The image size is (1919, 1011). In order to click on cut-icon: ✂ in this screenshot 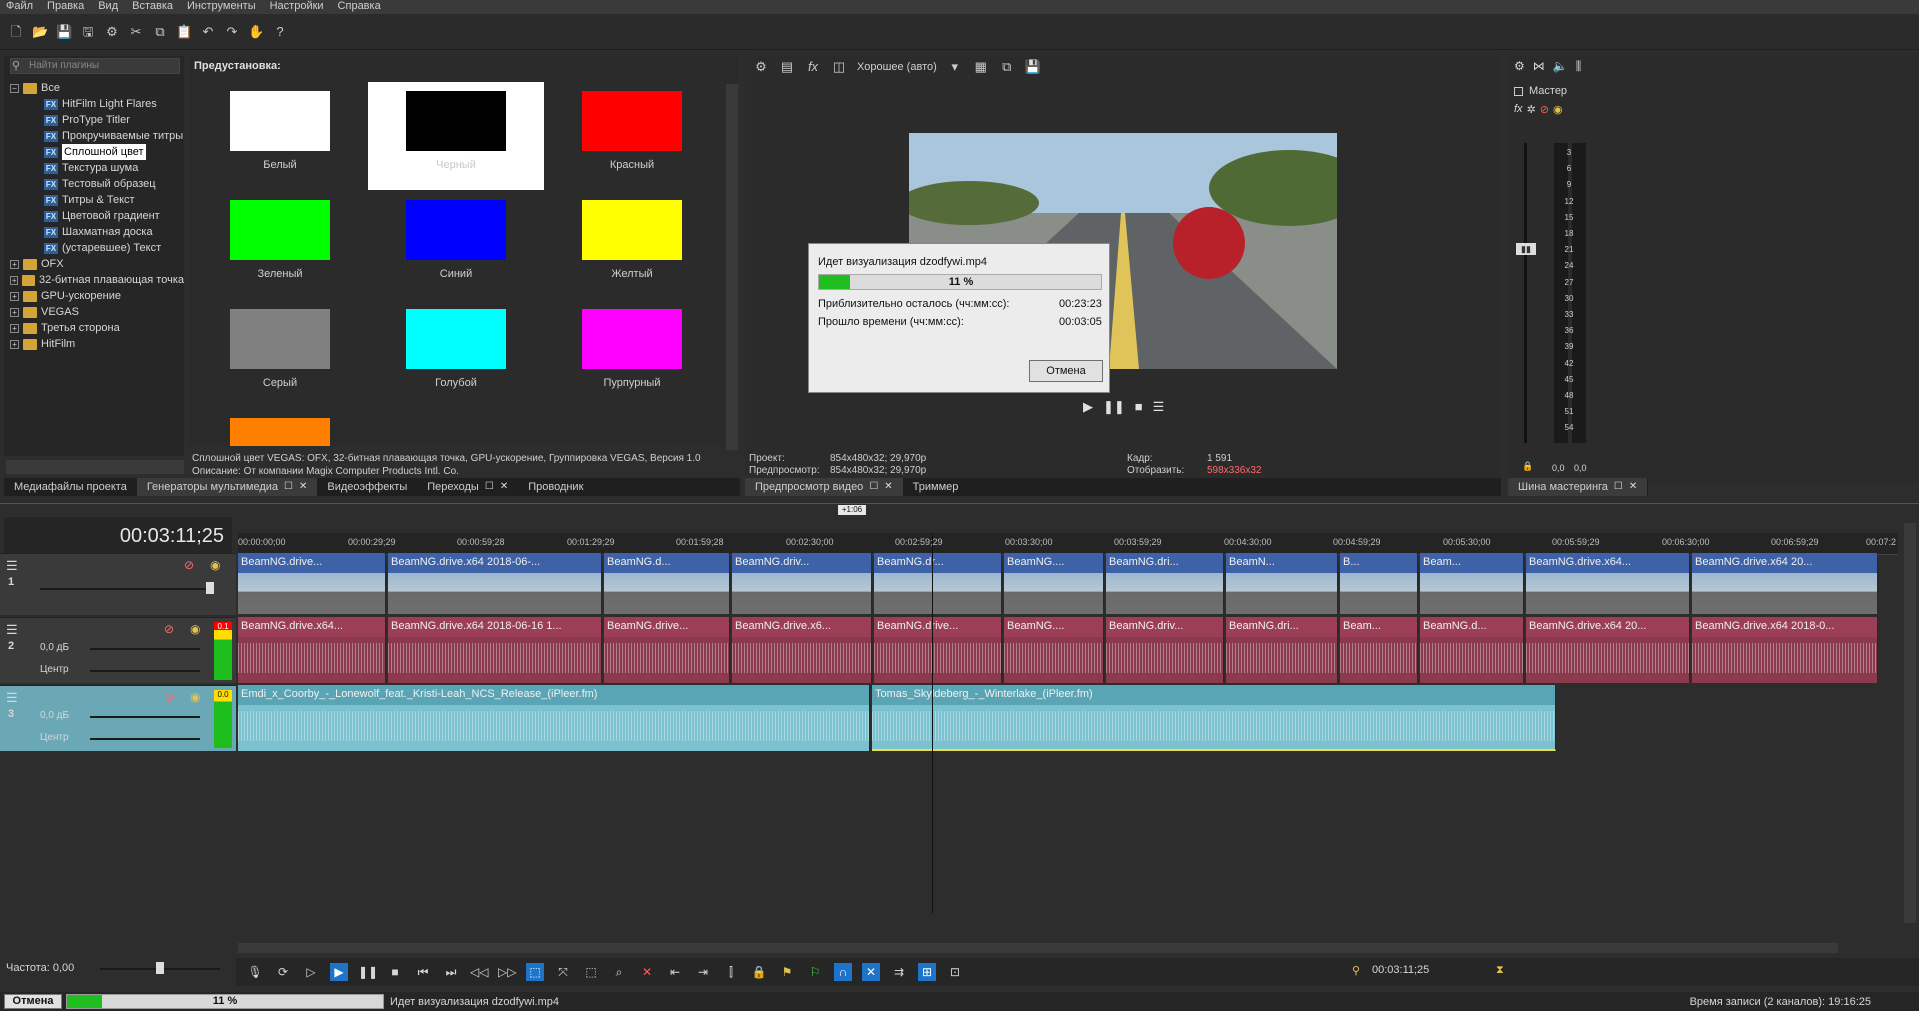, I will do `click(136, 32)`.